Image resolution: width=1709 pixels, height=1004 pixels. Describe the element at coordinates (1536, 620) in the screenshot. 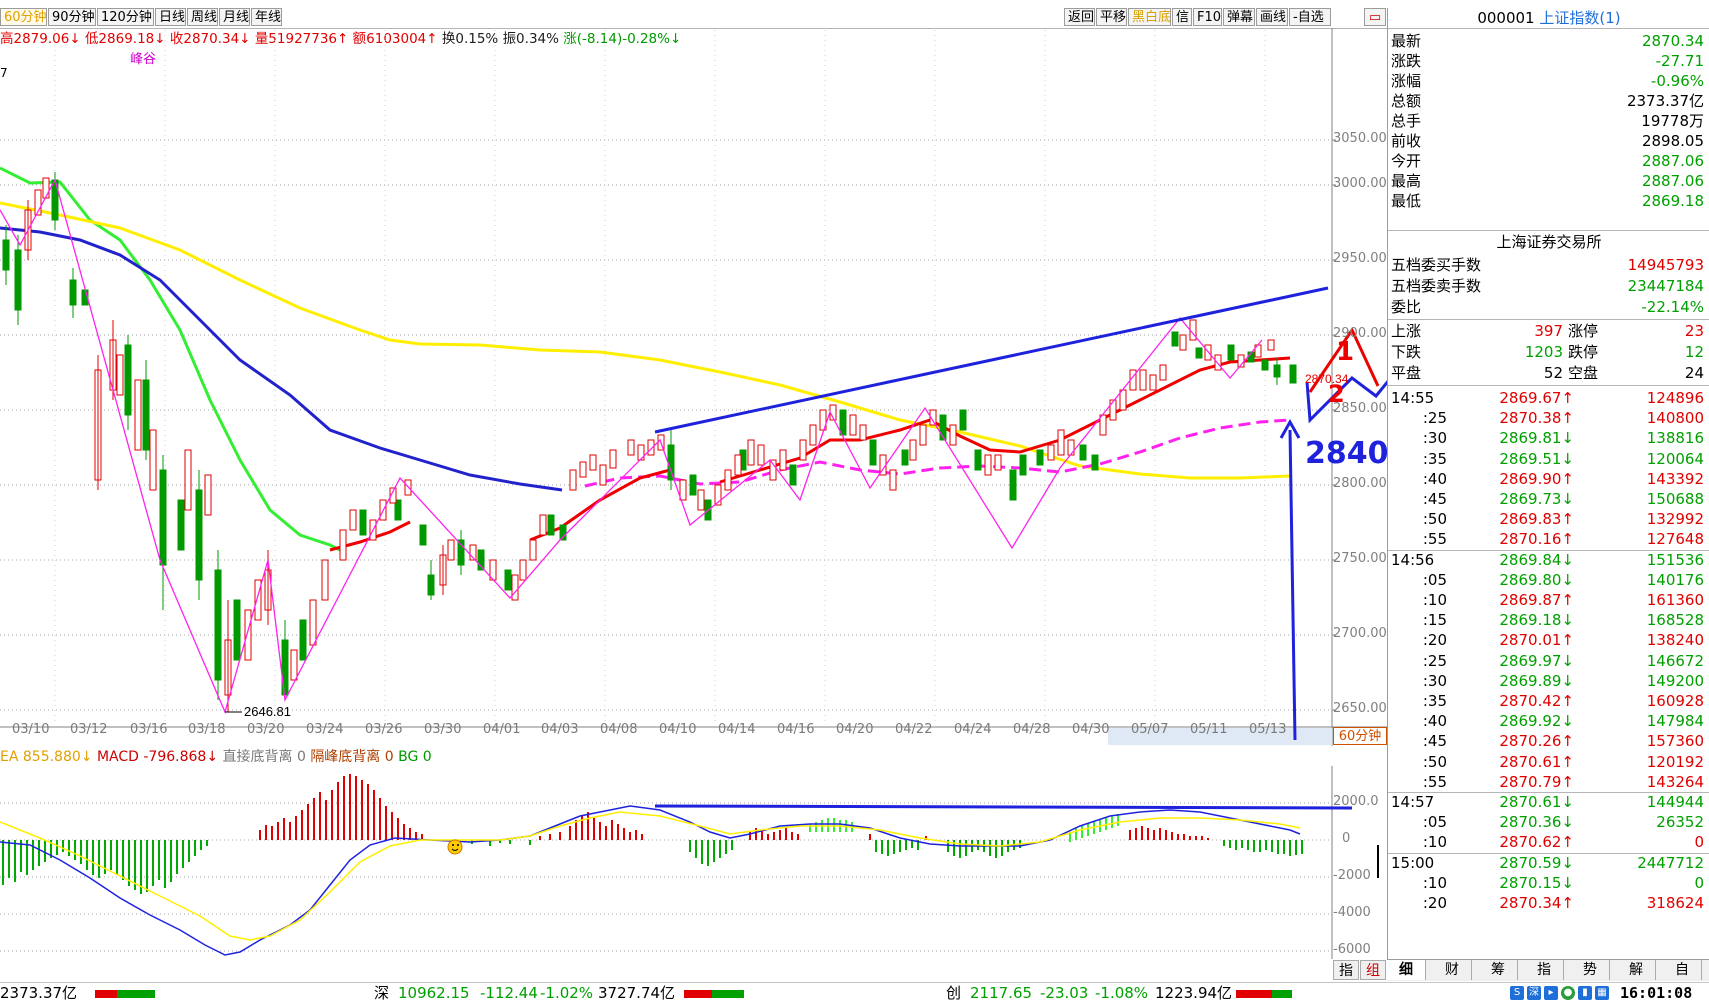

I see `tick-price: 2869.18↓` at that location.